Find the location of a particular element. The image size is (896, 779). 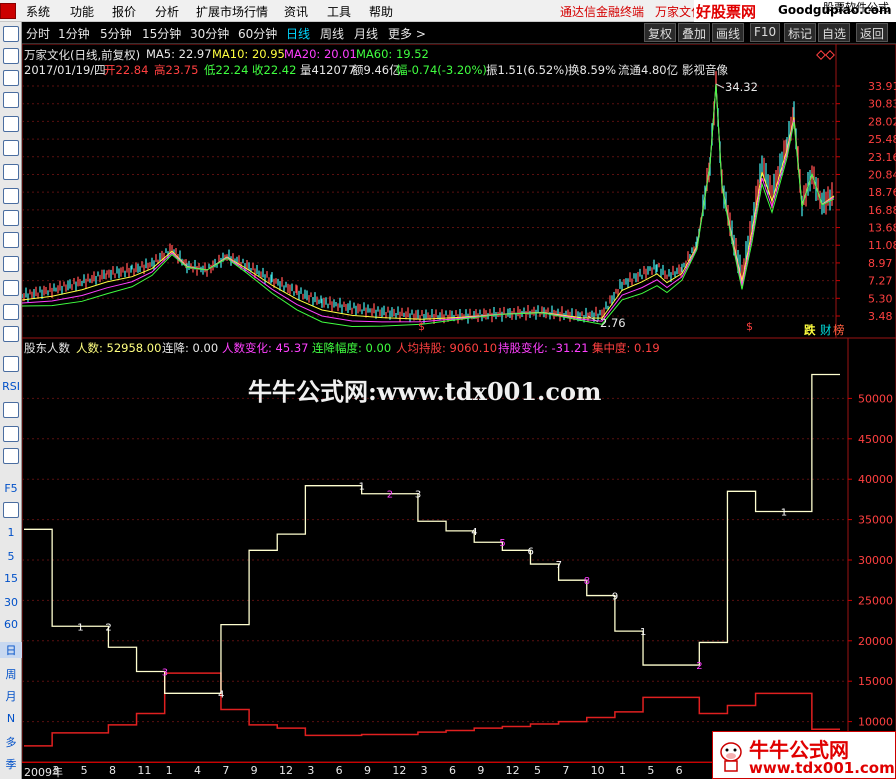

period-15min: 15分钟 is located at coordinates (161, 33).